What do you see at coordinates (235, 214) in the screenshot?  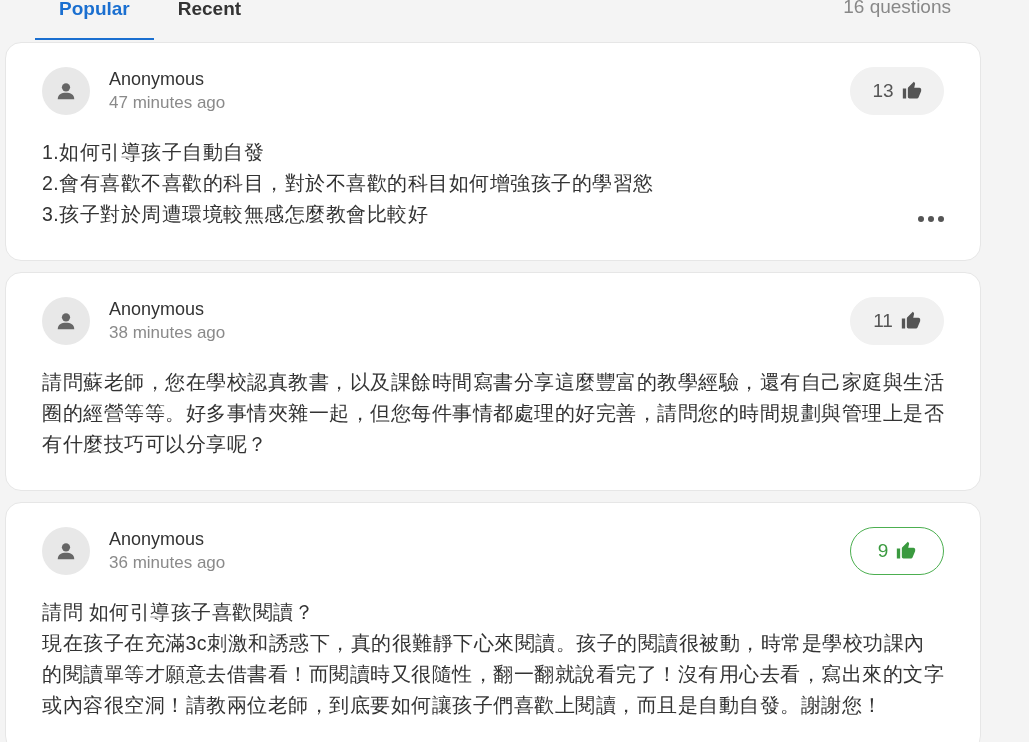 I see `question-text: 3.孩子對於周遭環境較無感怎麼教會比較好` at bounding box center [235, 214].